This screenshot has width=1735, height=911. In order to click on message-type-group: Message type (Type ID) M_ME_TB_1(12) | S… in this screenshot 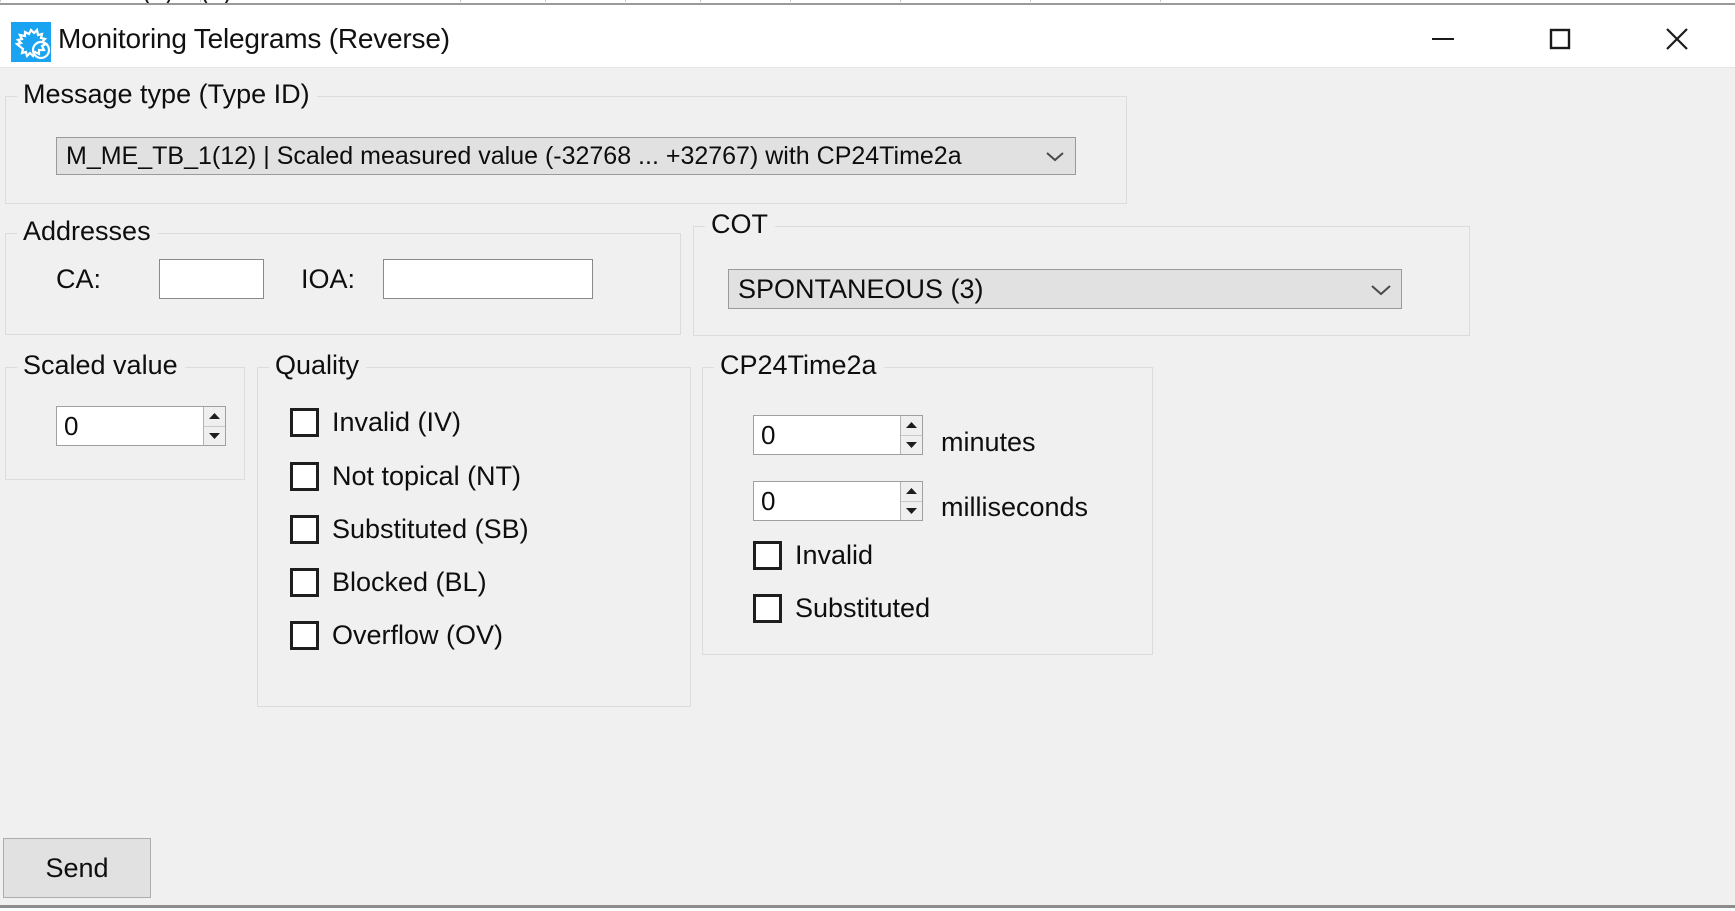, I will do `click(566, 141)`.